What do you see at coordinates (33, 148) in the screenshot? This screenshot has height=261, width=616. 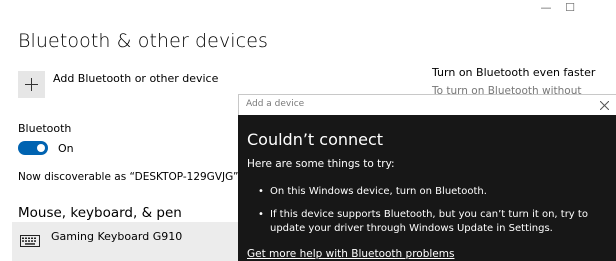 I see `bluetooth-toggle` at bounding box center [33, 148].